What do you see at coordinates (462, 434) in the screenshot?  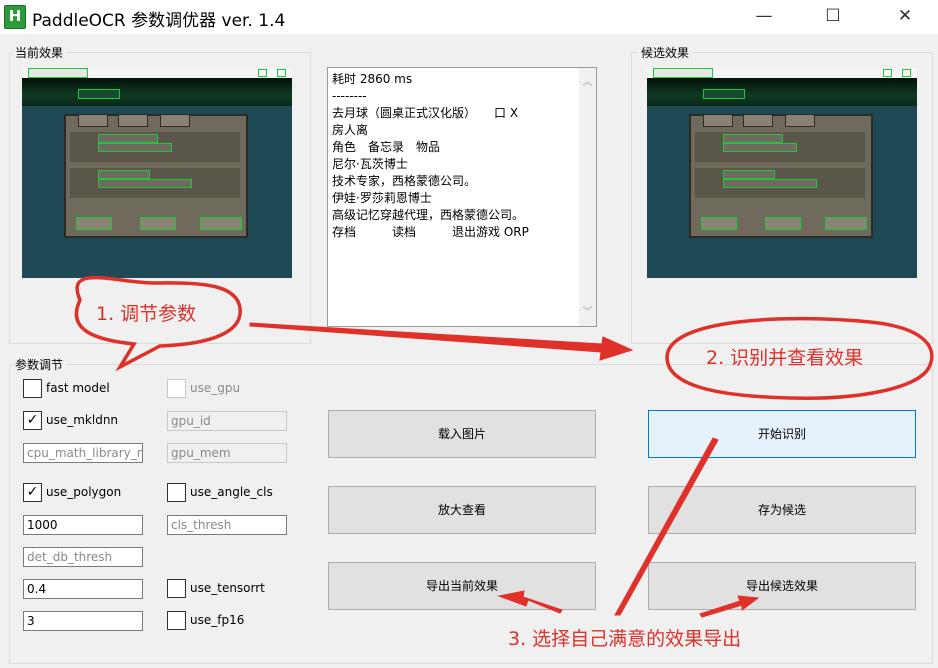 I see `load-image-button: 载入图片` at bounding box center [462, 434].